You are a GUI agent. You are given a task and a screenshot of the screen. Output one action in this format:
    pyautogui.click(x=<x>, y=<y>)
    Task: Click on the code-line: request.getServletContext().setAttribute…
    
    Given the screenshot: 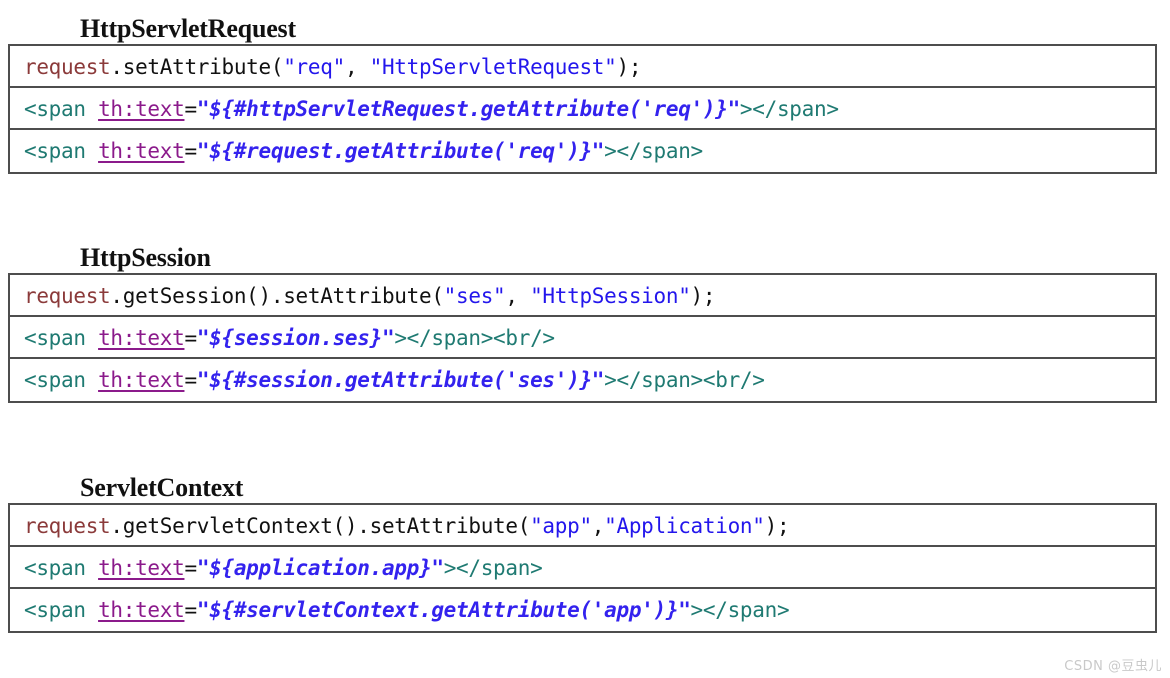 What is the action you would take?
    pyautogui.click(x=407, y=525)
    